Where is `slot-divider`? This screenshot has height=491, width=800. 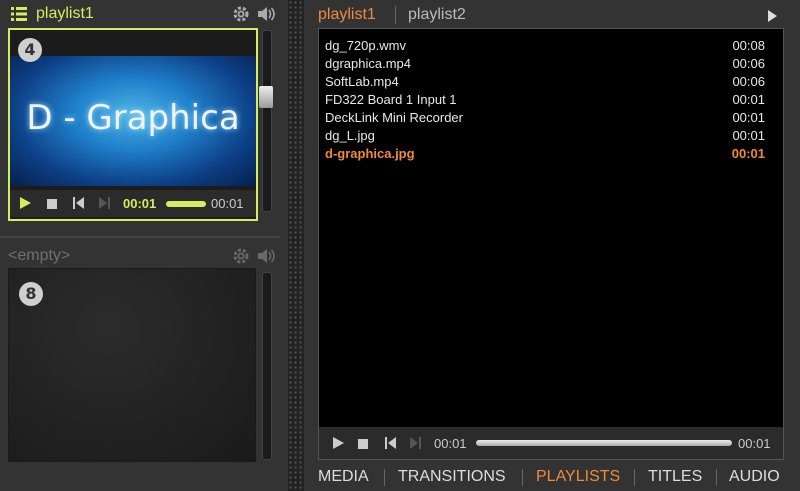 slot-divider is located at coordinates (140, 237).